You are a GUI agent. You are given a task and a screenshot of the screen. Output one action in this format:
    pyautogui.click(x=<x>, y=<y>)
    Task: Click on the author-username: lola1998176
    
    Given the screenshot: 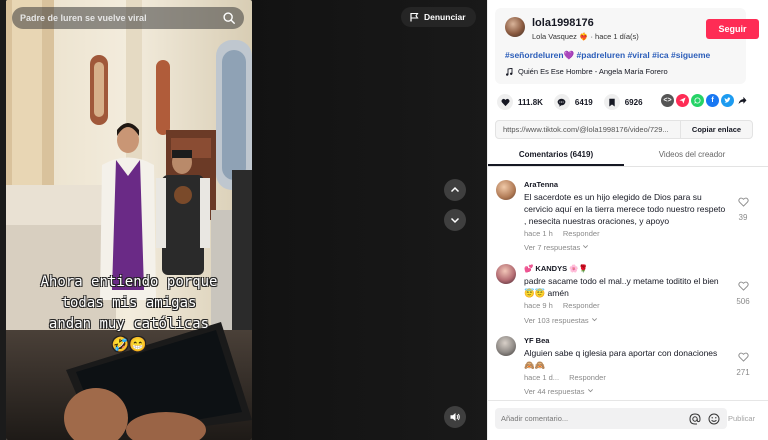 What is the action you would take?
    pyautogui.click(x=563, y=23)
    